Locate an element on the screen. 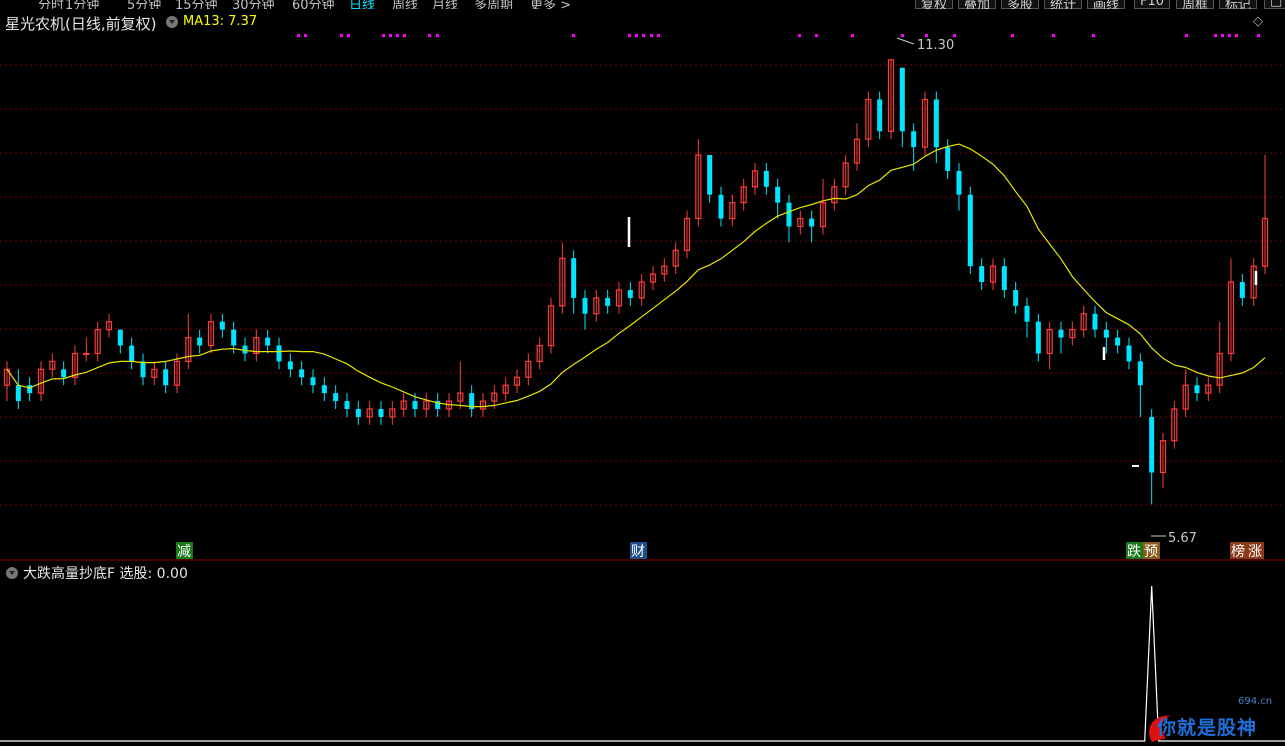 The width and height of the screenshot is (1285, 746). watermark-text: 你就是股神 is located at coordinates (1207, 728).